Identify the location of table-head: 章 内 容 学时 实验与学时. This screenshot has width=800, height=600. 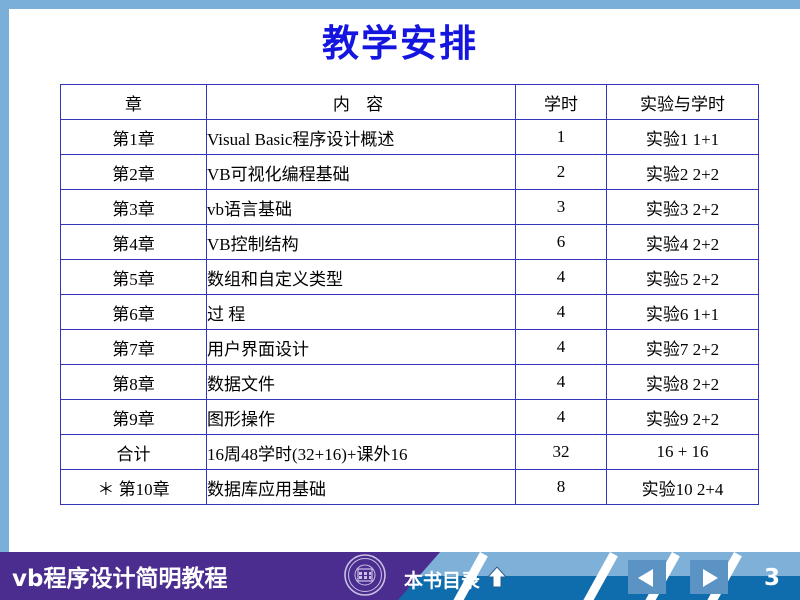
(409, 102).